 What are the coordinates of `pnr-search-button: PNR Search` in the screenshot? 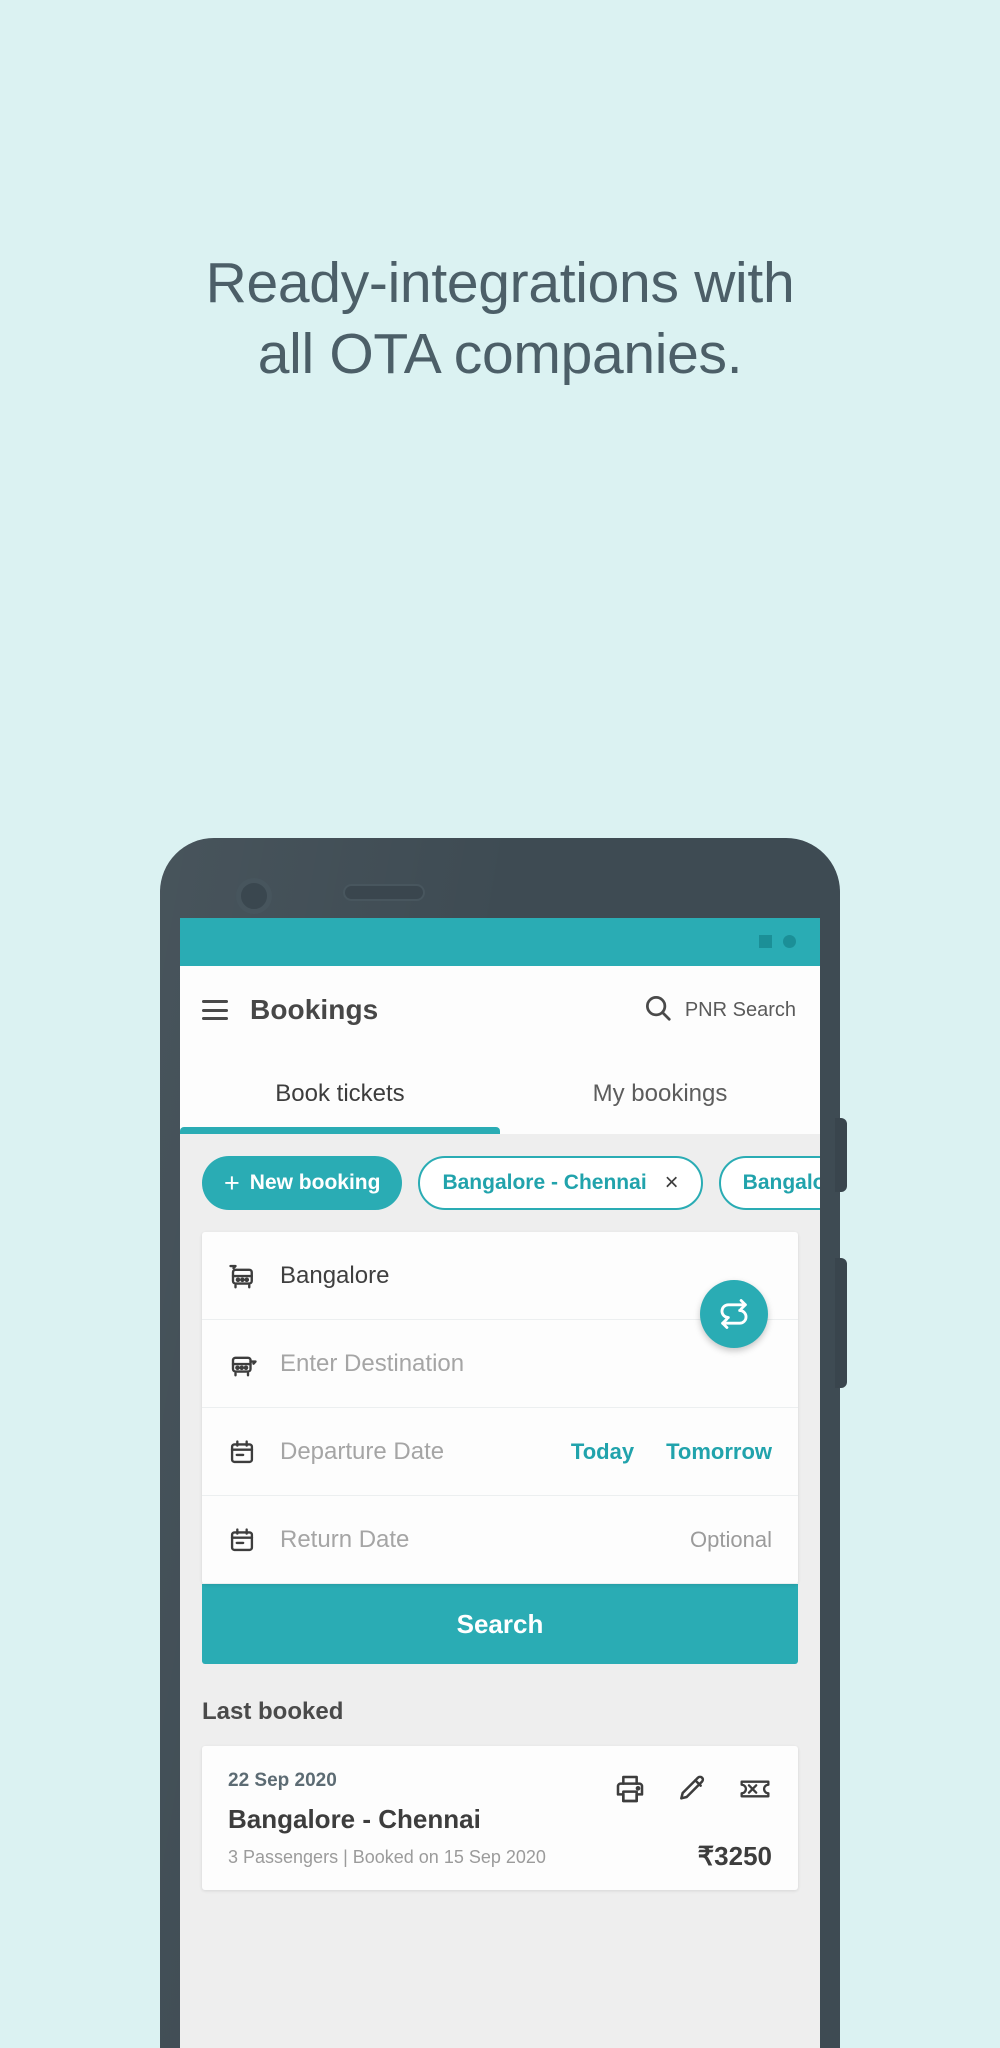 It's located at (719, 1010).